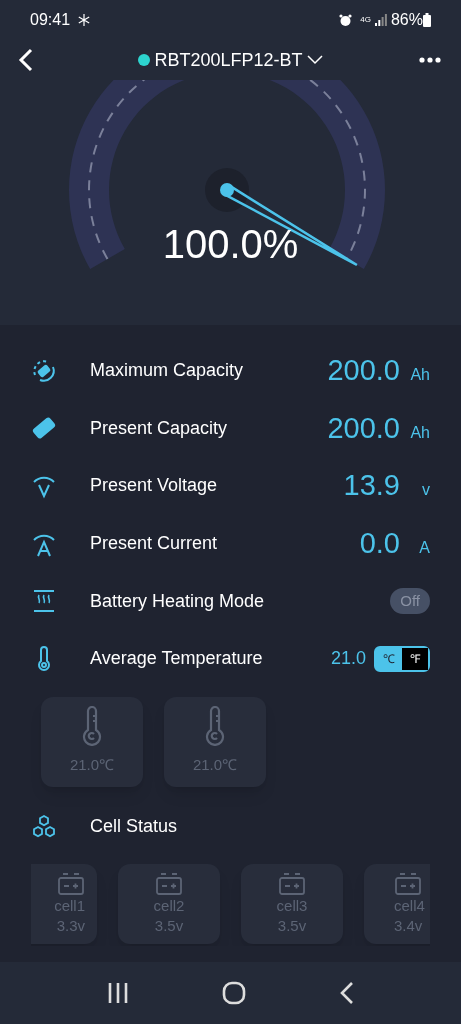 This screenshot has height=1024, width=461. Describe the element at coordinates (380, 20) in the screenshot. I see `signal-icon` at that location.